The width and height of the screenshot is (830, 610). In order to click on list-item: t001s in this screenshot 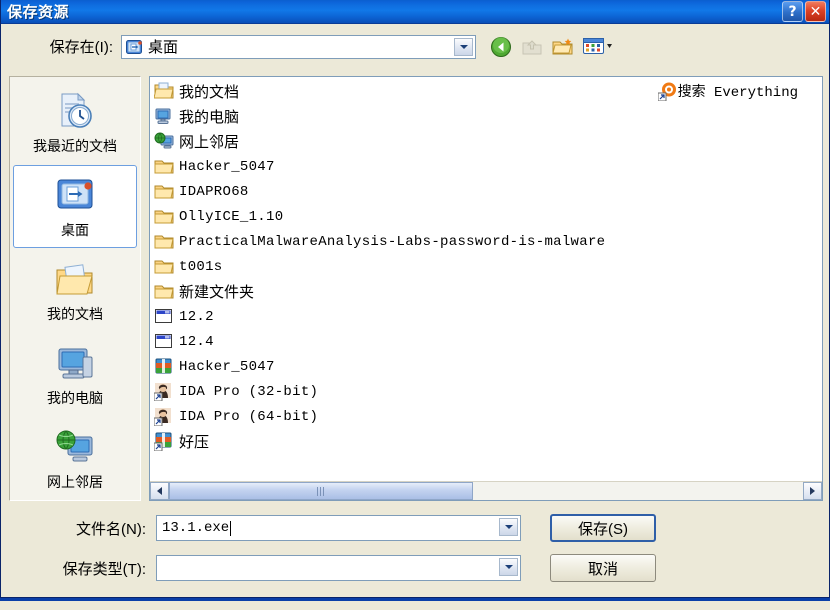, I will do `click(486, 266)`.